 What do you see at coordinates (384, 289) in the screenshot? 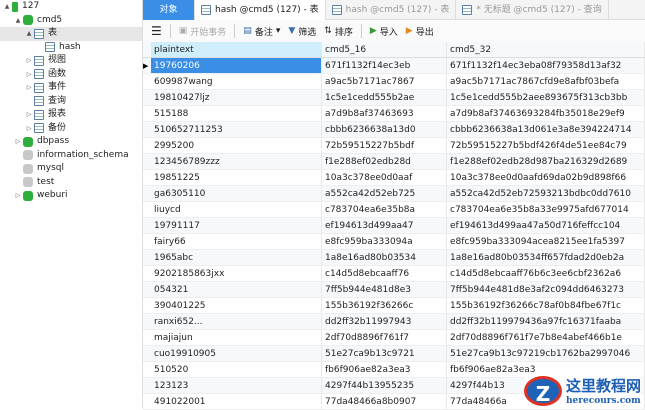
I see `cell-cmd5-16: 7ff5b944e481d8e3` at bounding box center [384, 289].